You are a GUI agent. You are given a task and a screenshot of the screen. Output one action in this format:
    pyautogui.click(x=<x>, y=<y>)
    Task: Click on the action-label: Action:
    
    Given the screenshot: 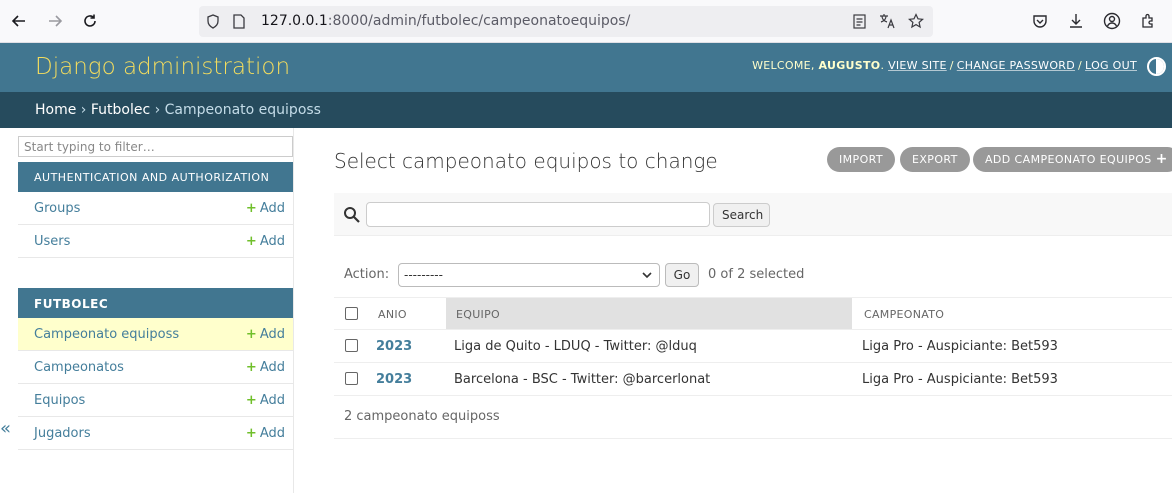 What is the action you would take?
    pyautogui.click(x=367, y=274)
    